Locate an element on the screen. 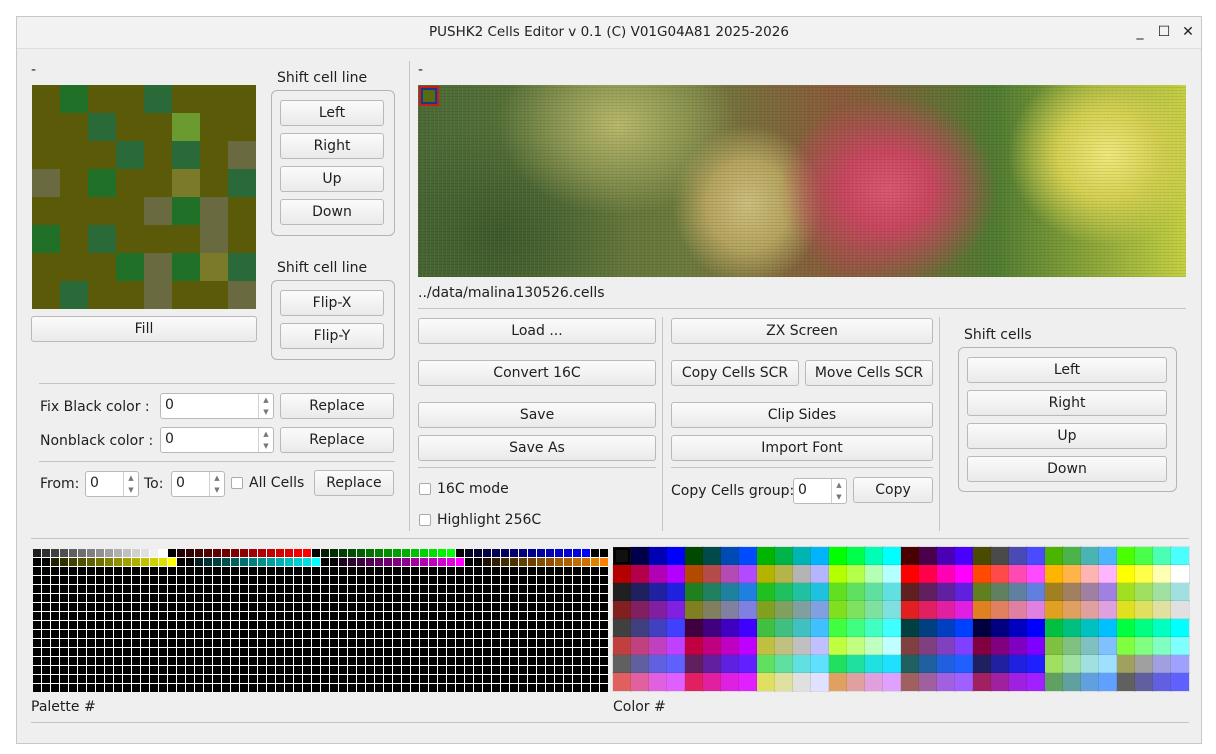  cell-pixel is located at coordinates (46, 239).